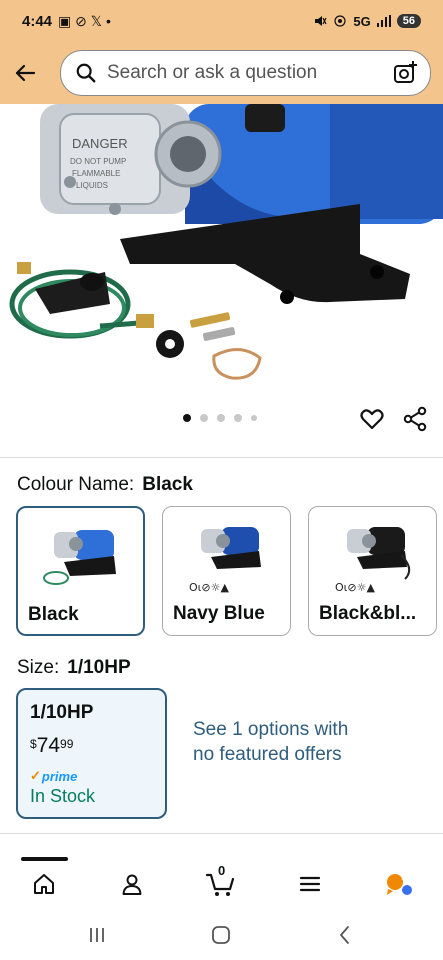  I want to click on price-fraction: 99, so click(67, 744).